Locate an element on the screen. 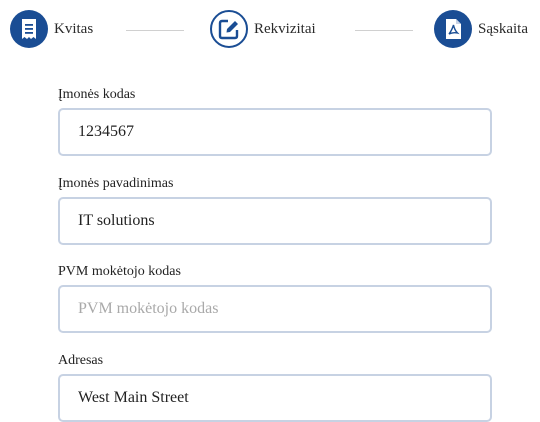 The width and height of the screenshot is (540, 422). step-kvitas: Kvitas is located at coordinates (51, 29).